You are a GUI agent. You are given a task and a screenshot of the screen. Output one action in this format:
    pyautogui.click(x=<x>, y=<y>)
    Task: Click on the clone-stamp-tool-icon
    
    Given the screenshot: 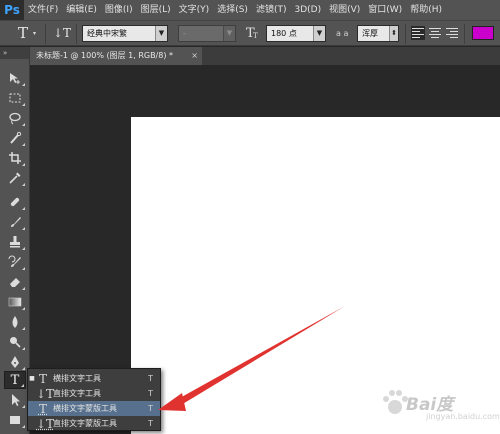 What is the action you would take?
    pyautogui.click(x=15, y=242)
    